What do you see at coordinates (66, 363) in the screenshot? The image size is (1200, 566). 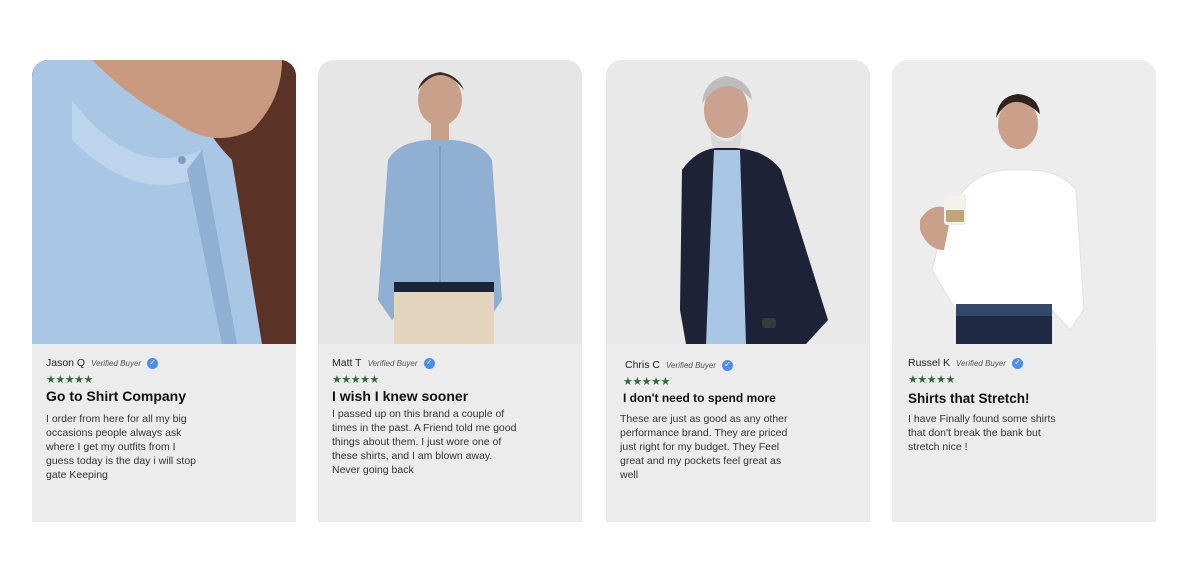 I see `reviewer-name: Jason Q` at bounding box center [66, 363].